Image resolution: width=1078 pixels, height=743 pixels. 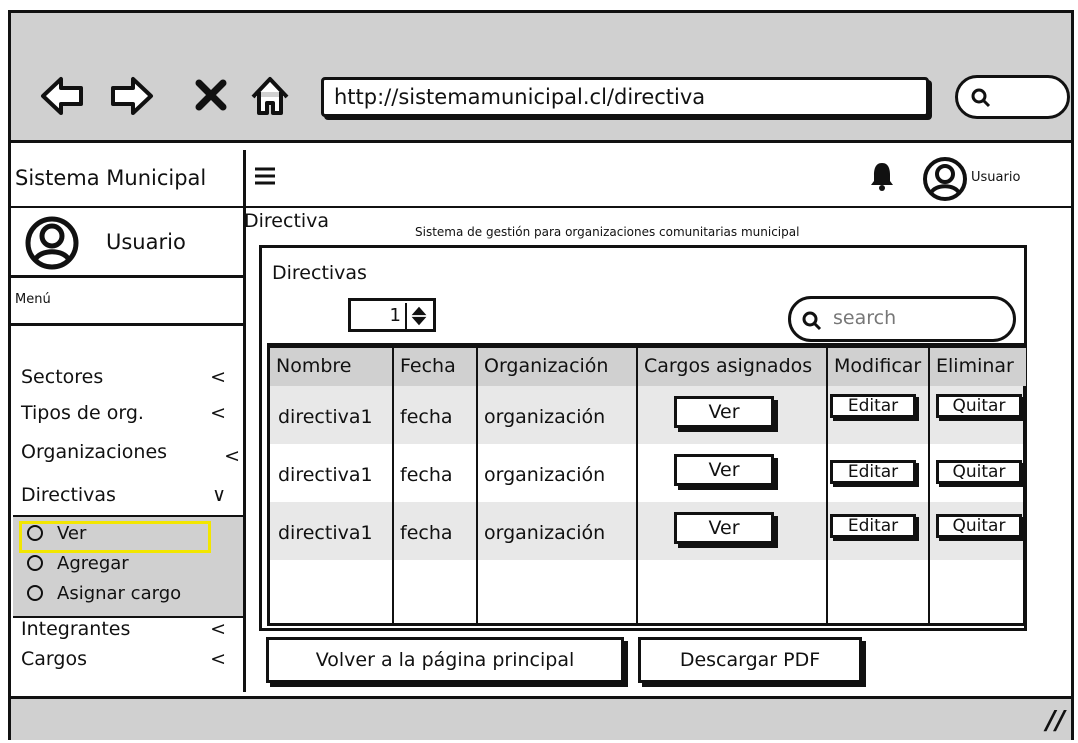 I want to click on back-to-home-button: Volver a la página principal, so click(x=445, y=660).